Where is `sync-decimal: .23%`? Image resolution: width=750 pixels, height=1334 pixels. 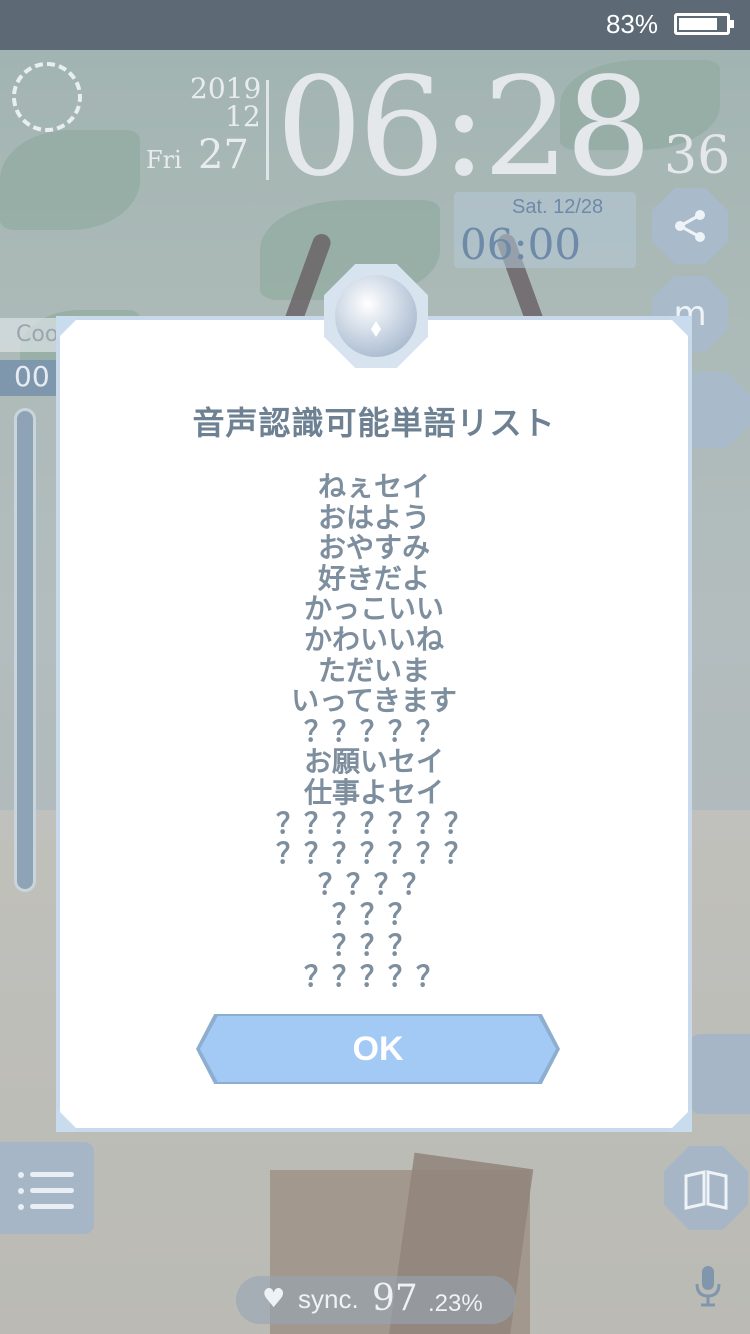
sync-decimal: .23% is located at coordinates (455, 1303).